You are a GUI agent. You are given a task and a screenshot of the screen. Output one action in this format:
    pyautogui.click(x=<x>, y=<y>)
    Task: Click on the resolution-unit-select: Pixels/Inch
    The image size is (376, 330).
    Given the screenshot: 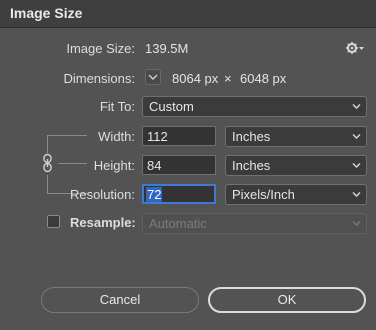 What is the action you would take?
    pyautogui.click(x=296, y=194)
    